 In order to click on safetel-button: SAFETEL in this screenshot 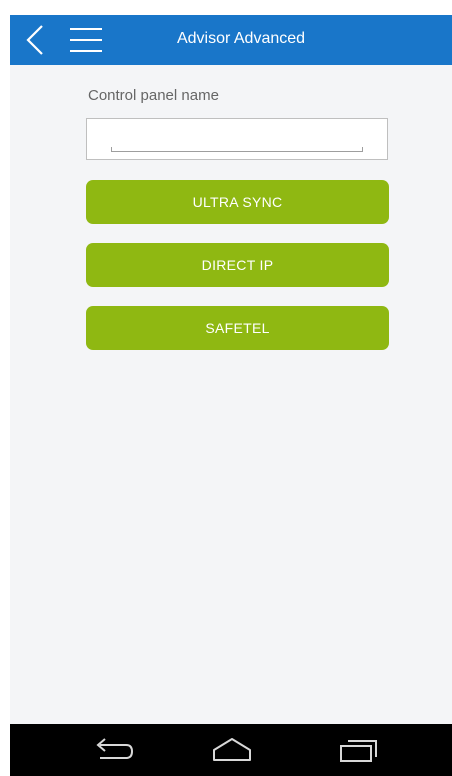, I will do `click(237, 328)`.